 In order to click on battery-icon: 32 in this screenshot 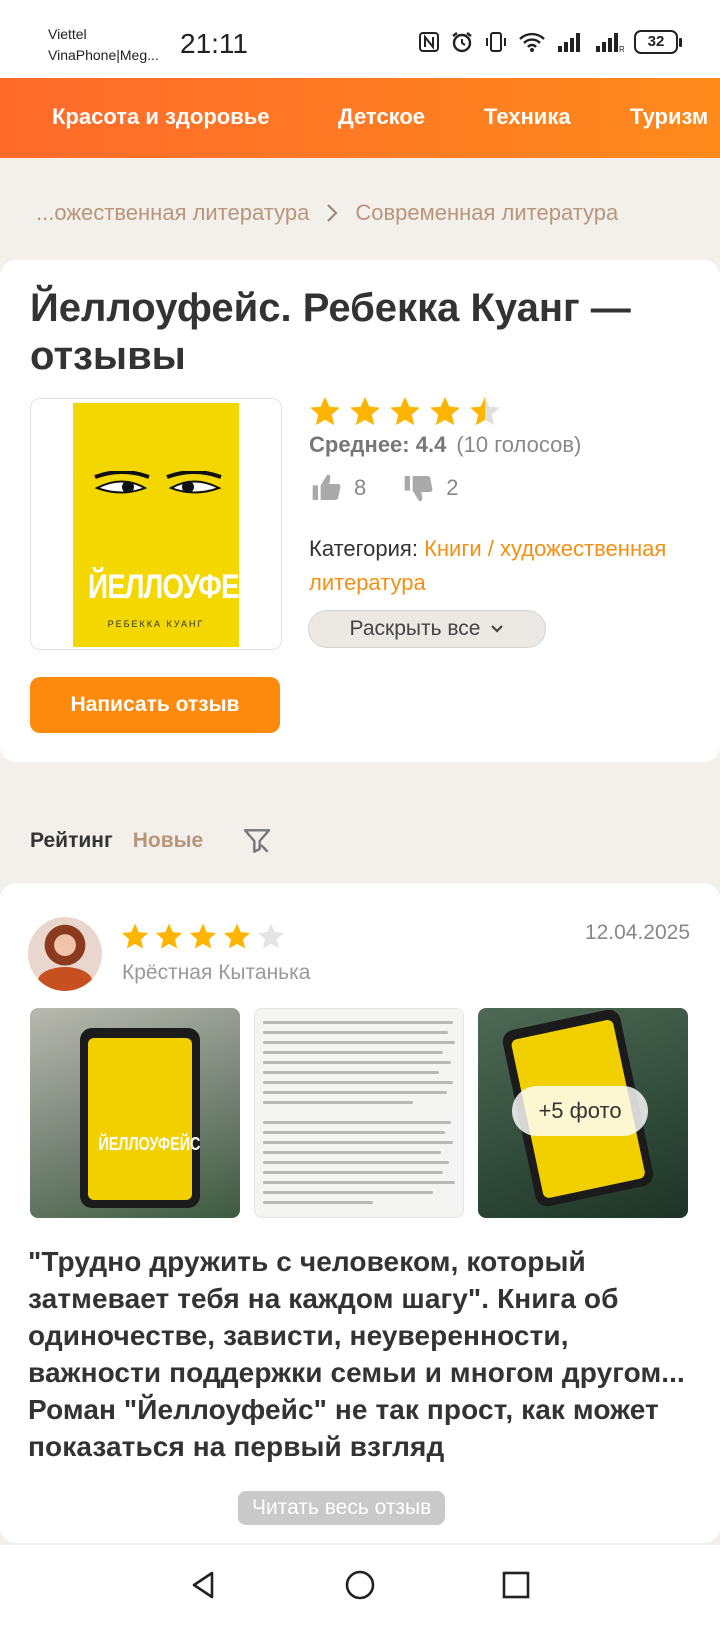, I will do `click(658, 42)`.